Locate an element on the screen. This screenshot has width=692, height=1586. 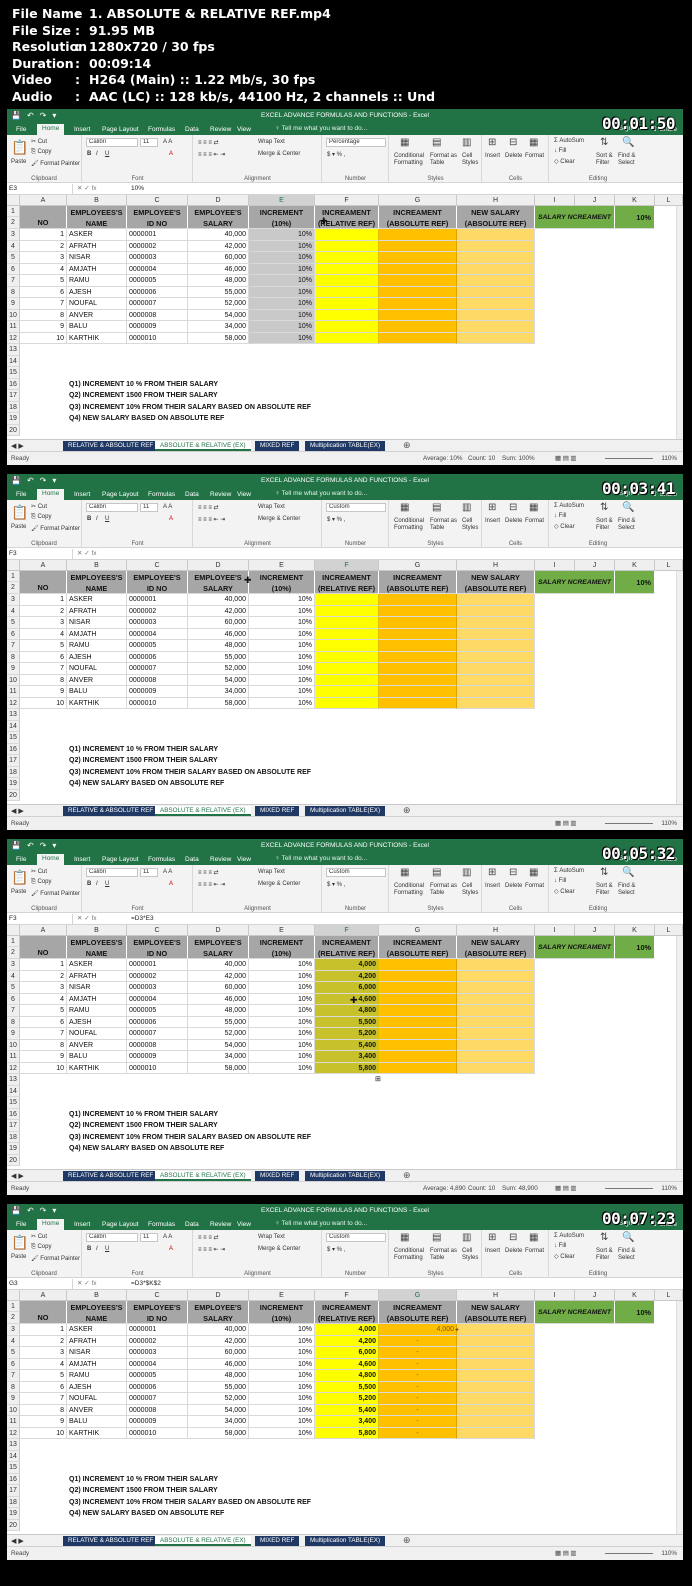
cell-name: AMJATH is located at coordinates (97, 269).